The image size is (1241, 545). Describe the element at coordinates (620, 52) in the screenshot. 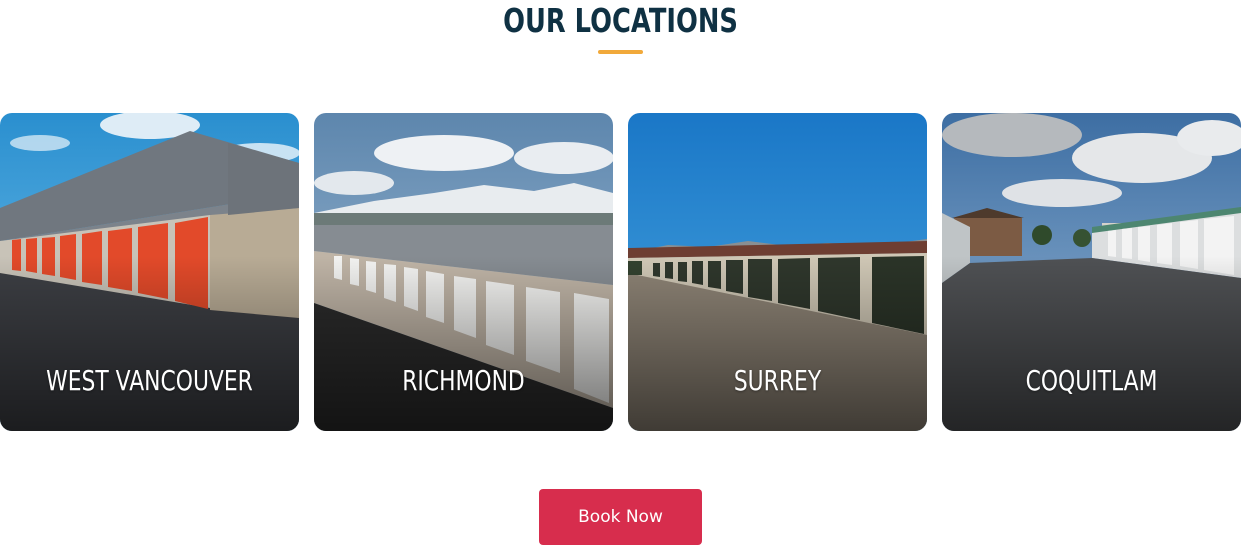

I see `title-underline` at that location.